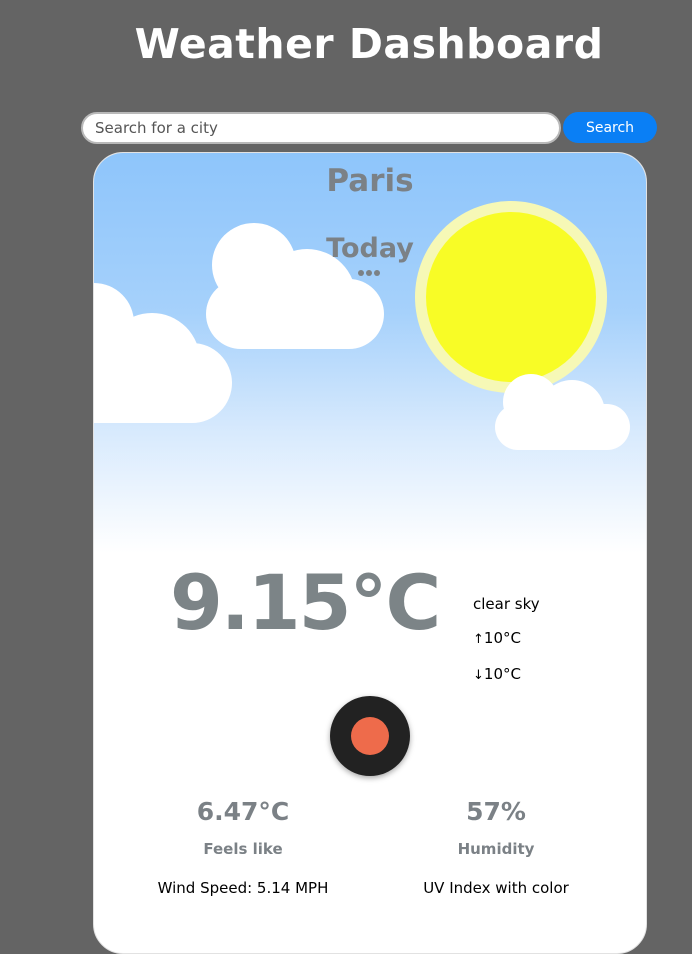 The height and width of the screenshot is (954, 692). What do you see at coordinates (370, 248) in the screenshot?
I see `day-label: Today` at bounding box center [370, 248].